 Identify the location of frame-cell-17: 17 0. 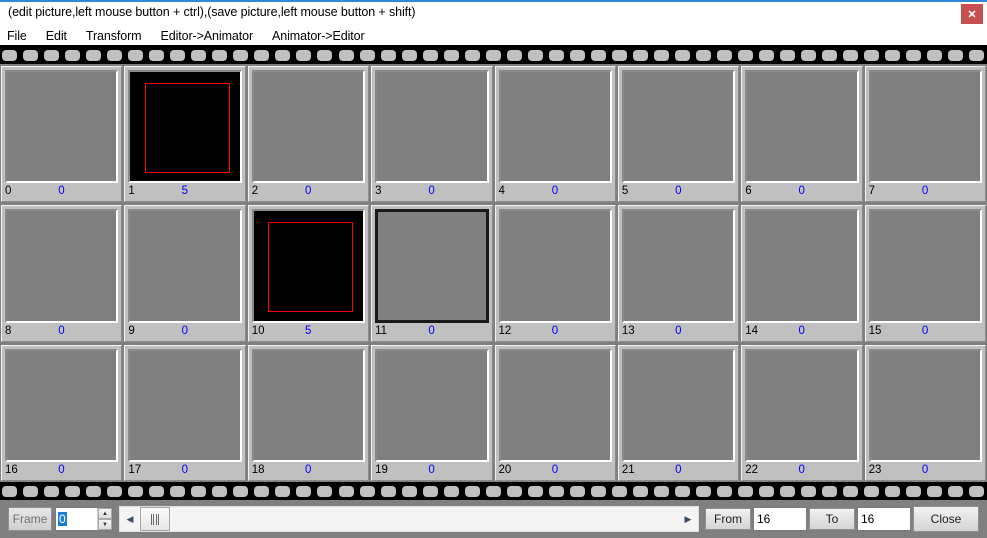
(185, 412).